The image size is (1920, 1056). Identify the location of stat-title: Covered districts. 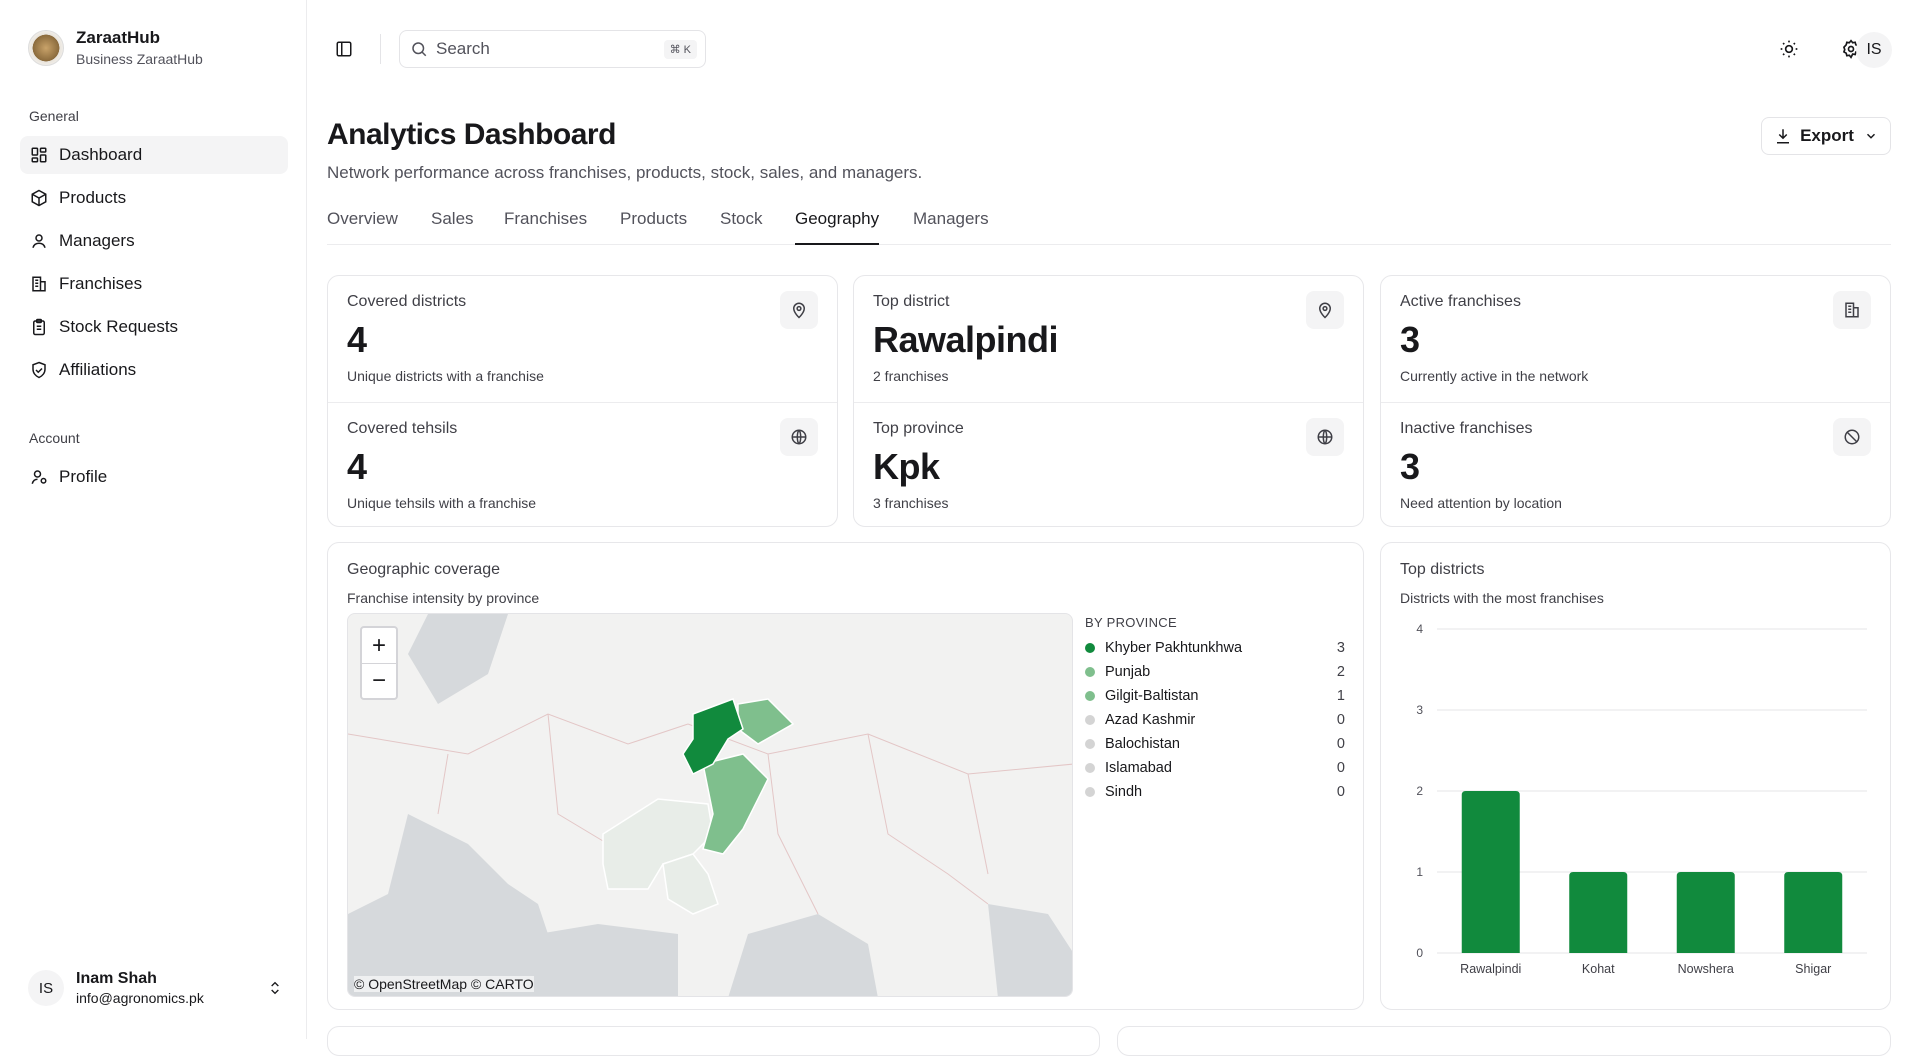
(407, 301).